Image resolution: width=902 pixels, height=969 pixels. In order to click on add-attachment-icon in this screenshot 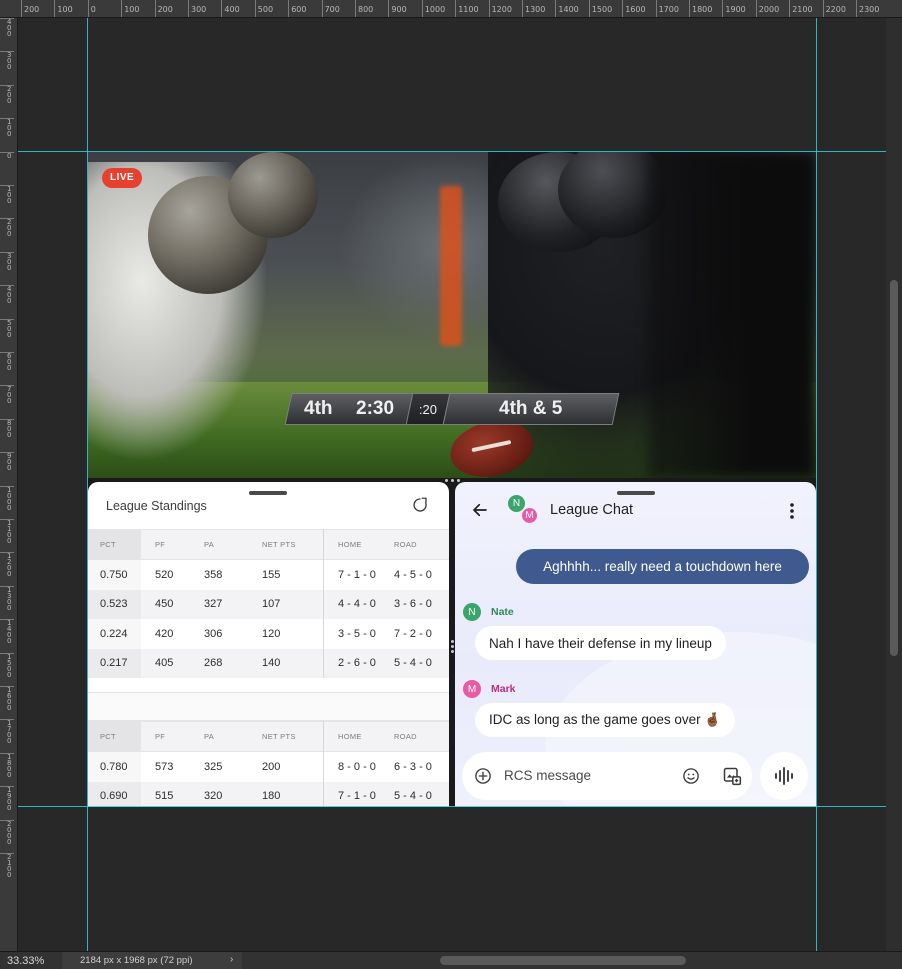, I will do `click(483, 776)`.